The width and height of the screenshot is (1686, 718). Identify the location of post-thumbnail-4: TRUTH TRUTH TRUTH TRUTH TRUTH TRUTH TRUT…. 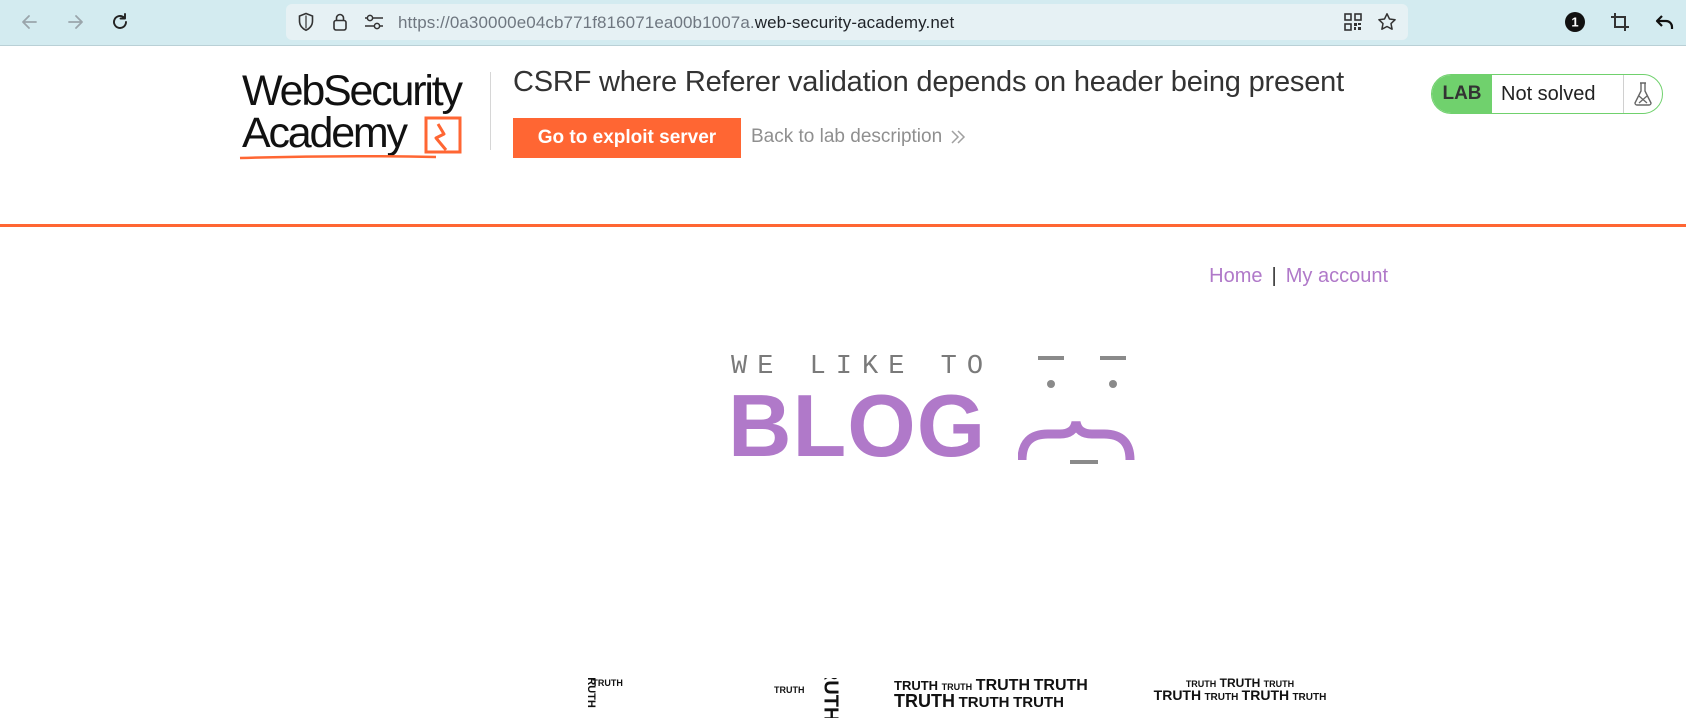
(1240, 698).